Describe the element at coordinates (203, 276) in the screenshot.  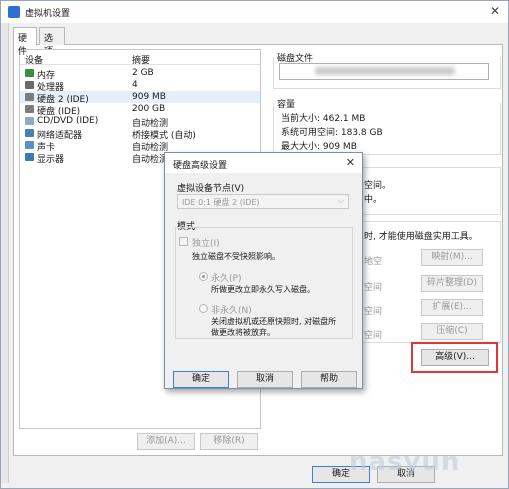
I see `persistent-radio` at that location.